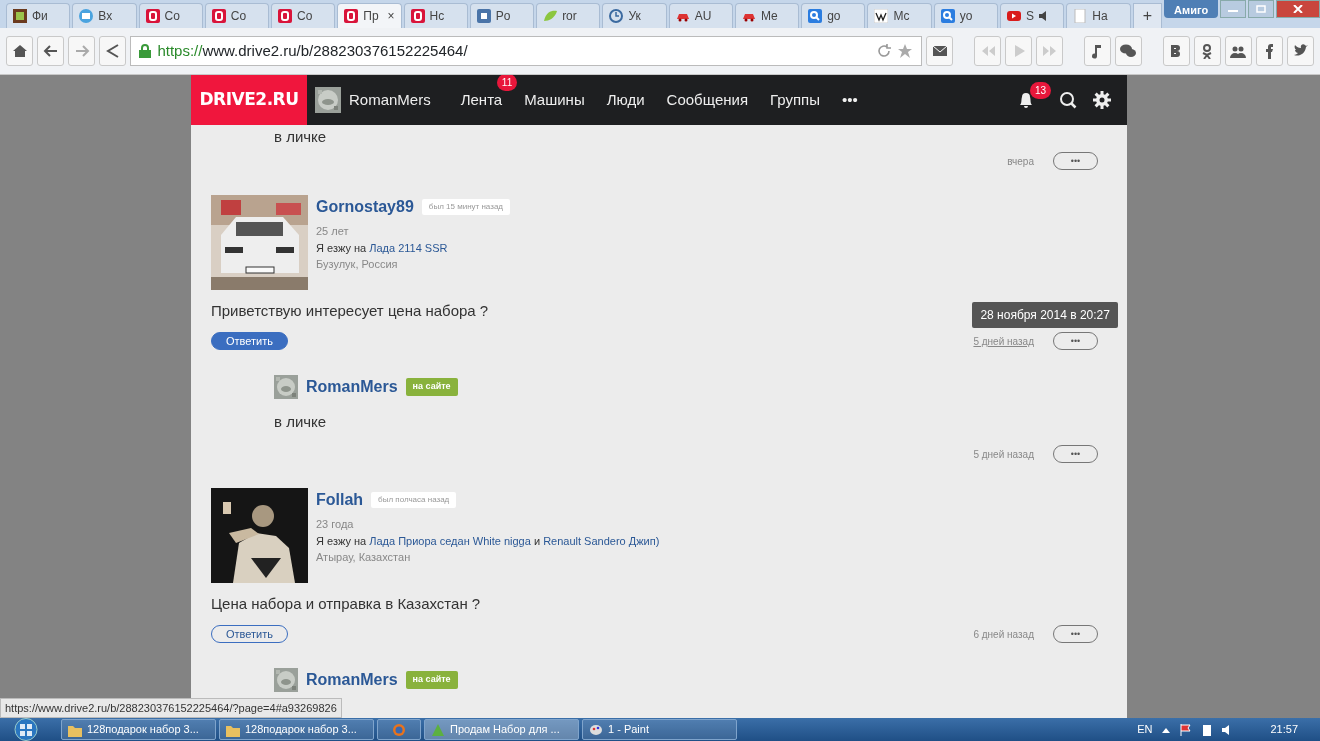 The height and width of the screenshot is (741, 1320). What do you see at coordinates (1102, 100) in the screenshot?
I see `settings-icon` at bounding box center [1102, 100].